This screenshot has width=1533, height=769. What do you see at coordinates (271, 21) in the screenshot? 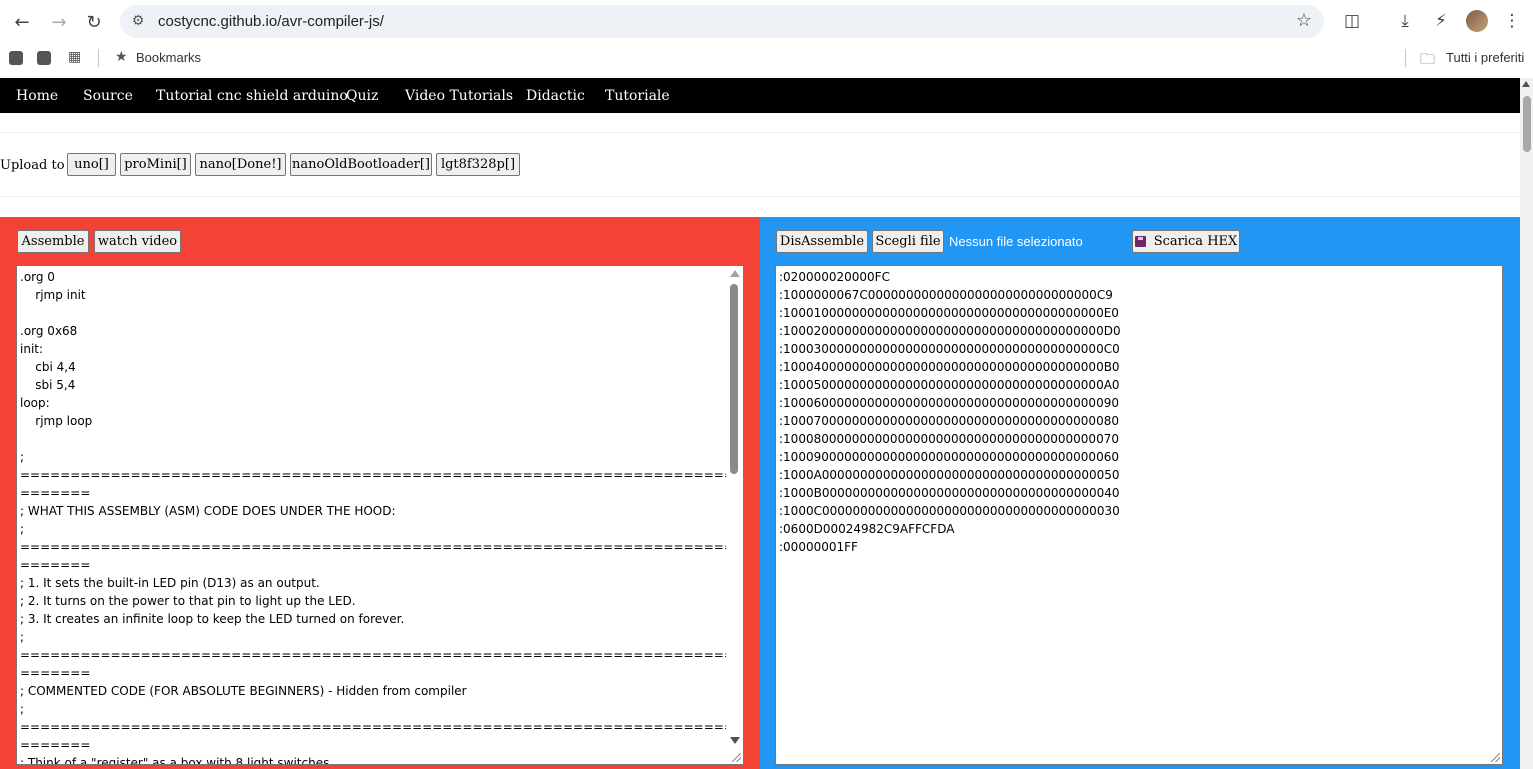
I see `url-text: costycnc.github.io/avr-compiler-js/` at bounding box center [271, 21].